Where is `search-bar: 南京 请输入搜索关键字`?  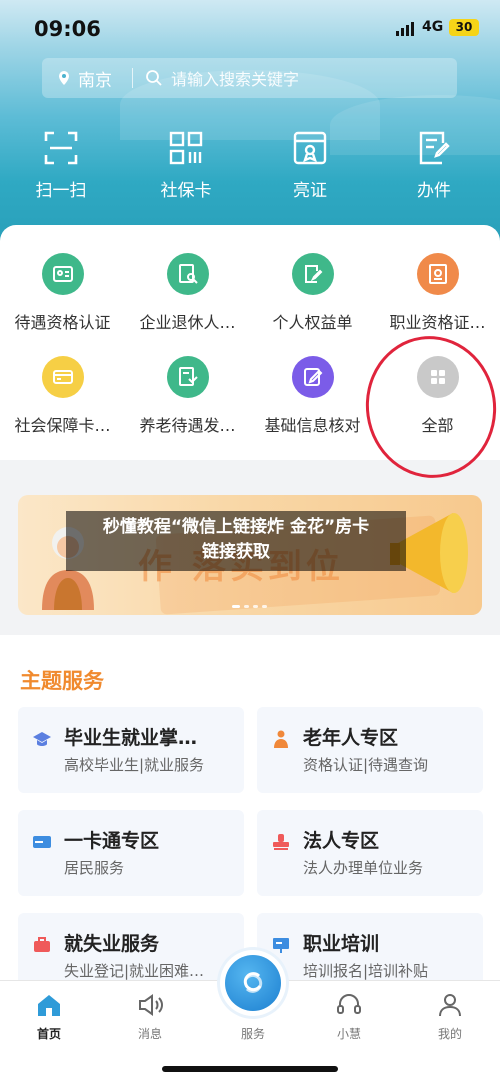
search-bar: 南京 请输入搜索关键字 is located at coordinates (249, 78).